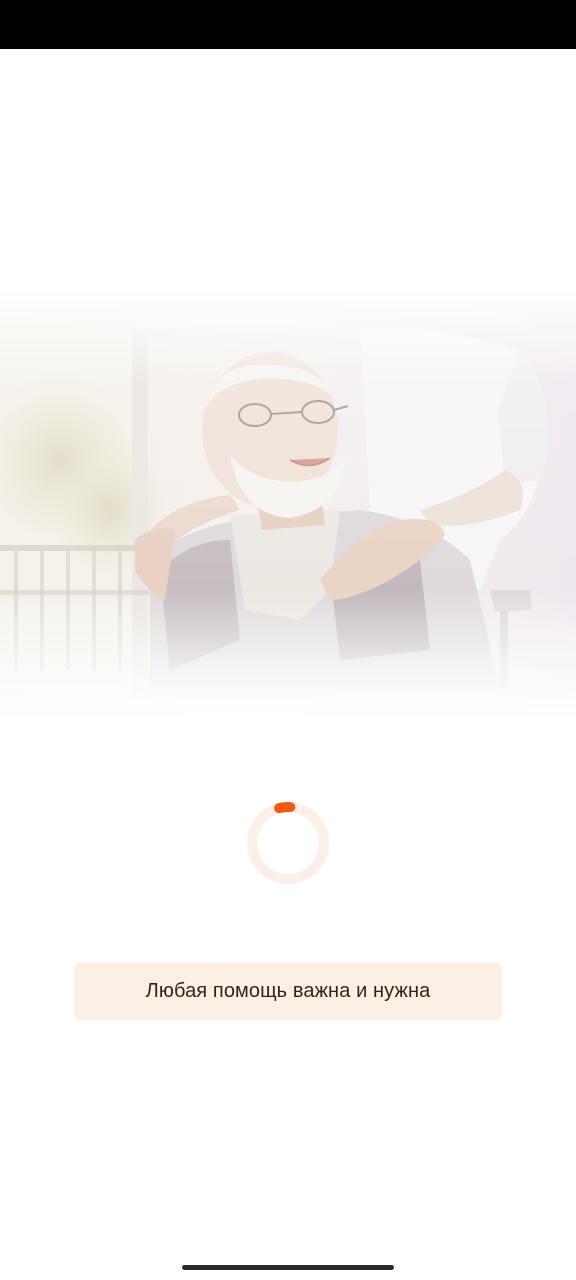 This screenshot has height=1280, width=576. What do you see at coordinates (288, 1267) in the screenshot?
I see `home-indicator` at bounding box center [288, 1267].